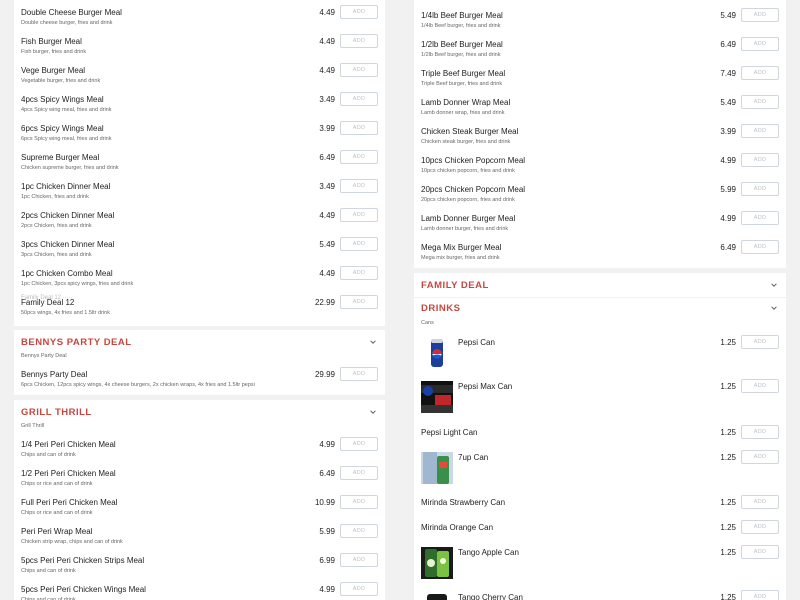  Describe the element at coordinates (600, 285) in the screenshot. I see `family-deal-section: FAMILY DEAL` at that location.